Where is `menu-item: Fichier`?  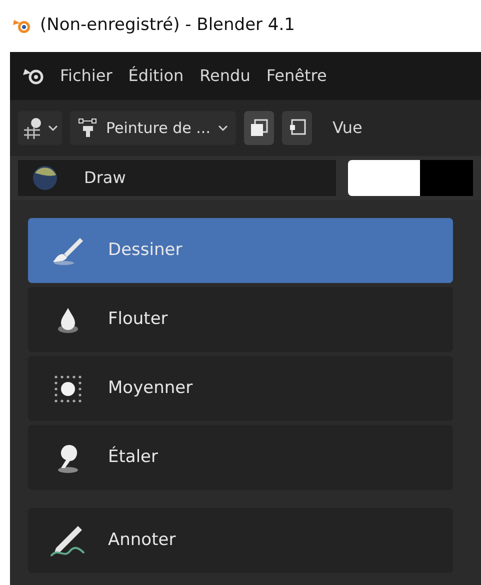
menu-item: Fichier is located at coordinates (86, 76).